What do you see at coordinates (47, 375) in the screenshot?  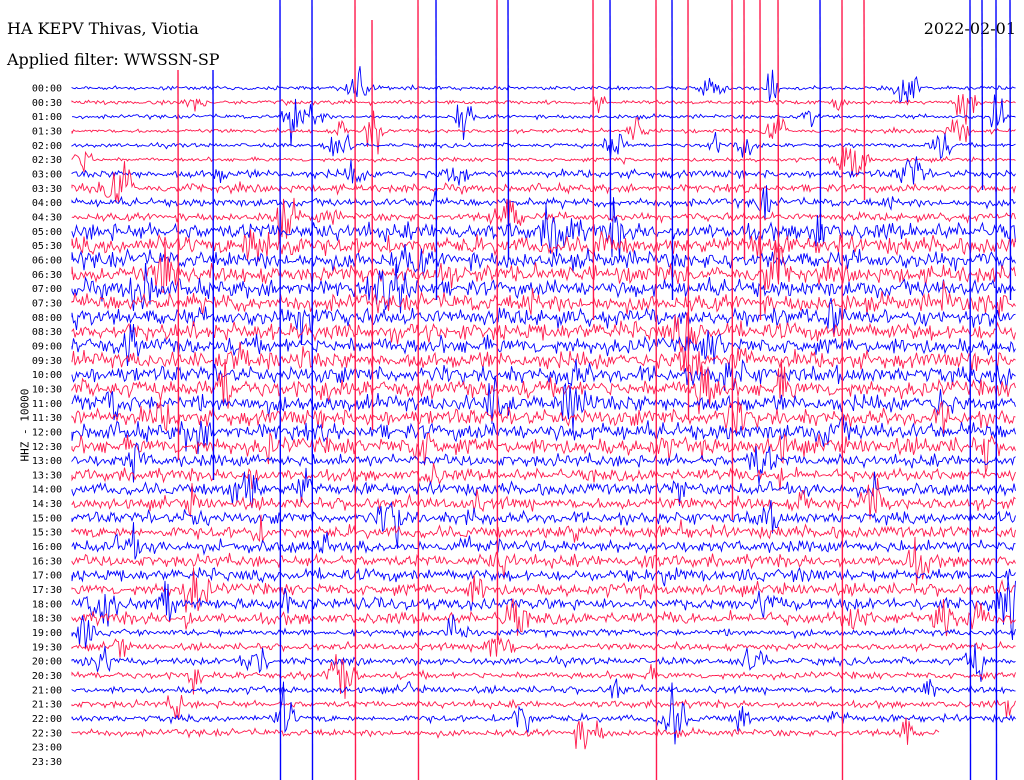 I see `time-label: 10:00` at bounding box center [47, 375].